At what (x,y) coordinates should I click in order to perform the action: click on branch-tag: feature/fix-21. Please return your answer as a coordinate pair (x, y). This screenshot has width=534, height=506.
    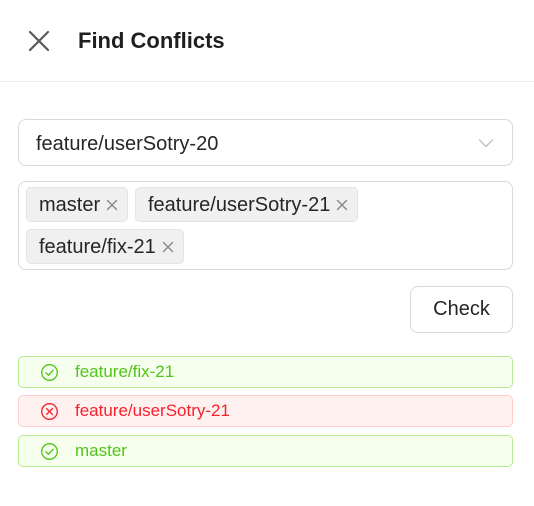
    Looking at the image, I should click on (105, 246).